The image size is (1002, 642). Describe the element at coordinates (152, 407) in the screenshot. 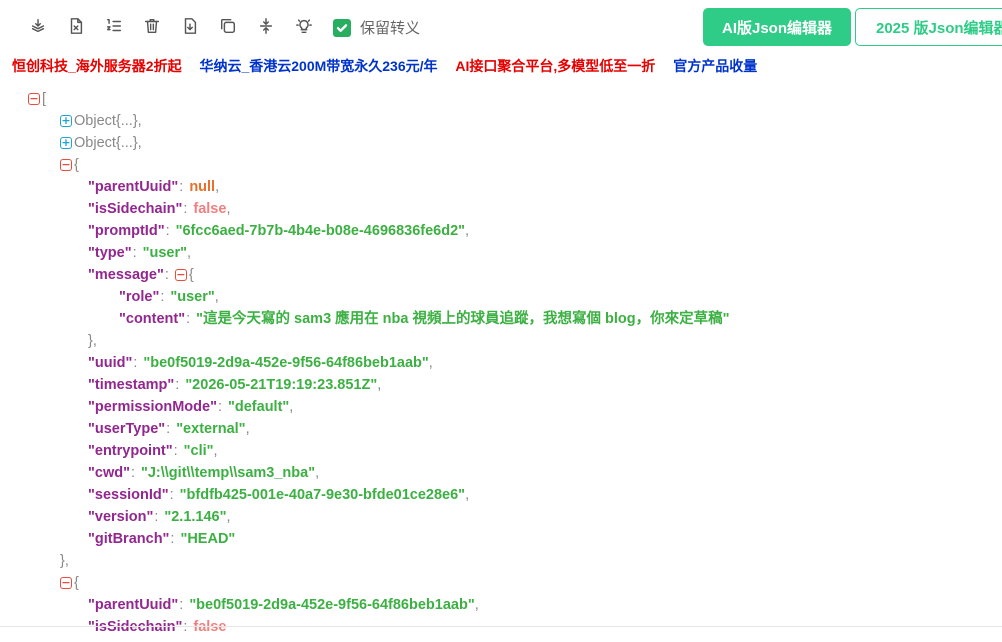

I see `json-key: "permissionMode"` at that location.